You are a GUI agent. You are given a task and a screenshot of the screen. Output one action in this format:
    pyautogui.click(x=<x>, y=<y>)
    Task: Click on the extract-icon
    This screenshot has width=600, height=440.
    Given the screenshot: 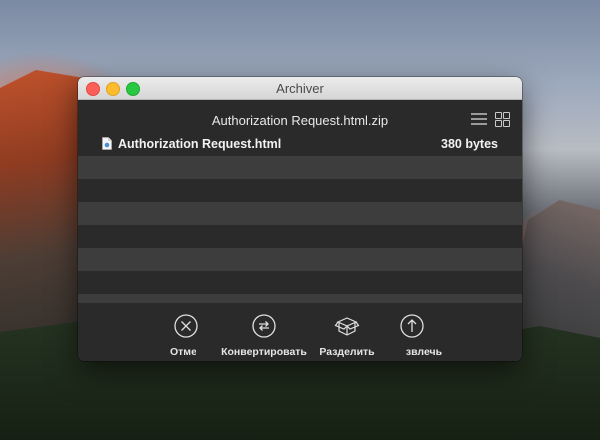 What is the action you would take?
    pyautogui.click(x=412, y=326)
    